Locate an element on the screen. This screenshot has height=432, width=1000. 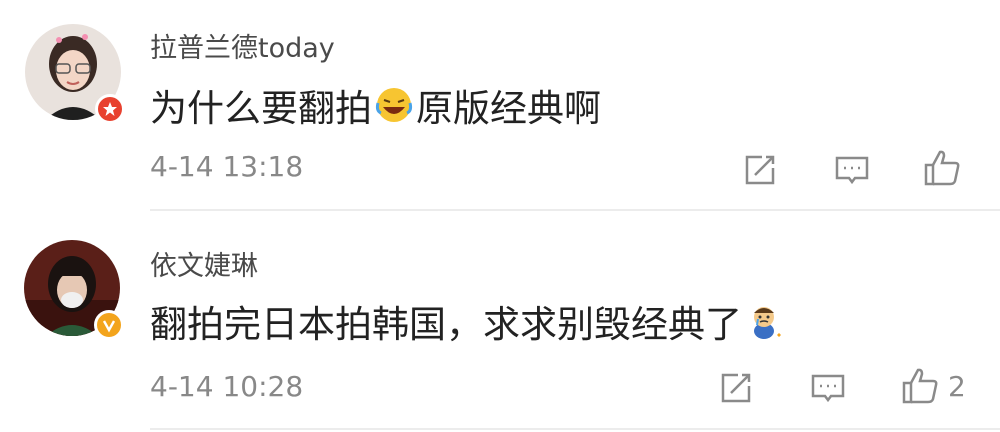
like-button: 2 is located at coordinates (933, 386).